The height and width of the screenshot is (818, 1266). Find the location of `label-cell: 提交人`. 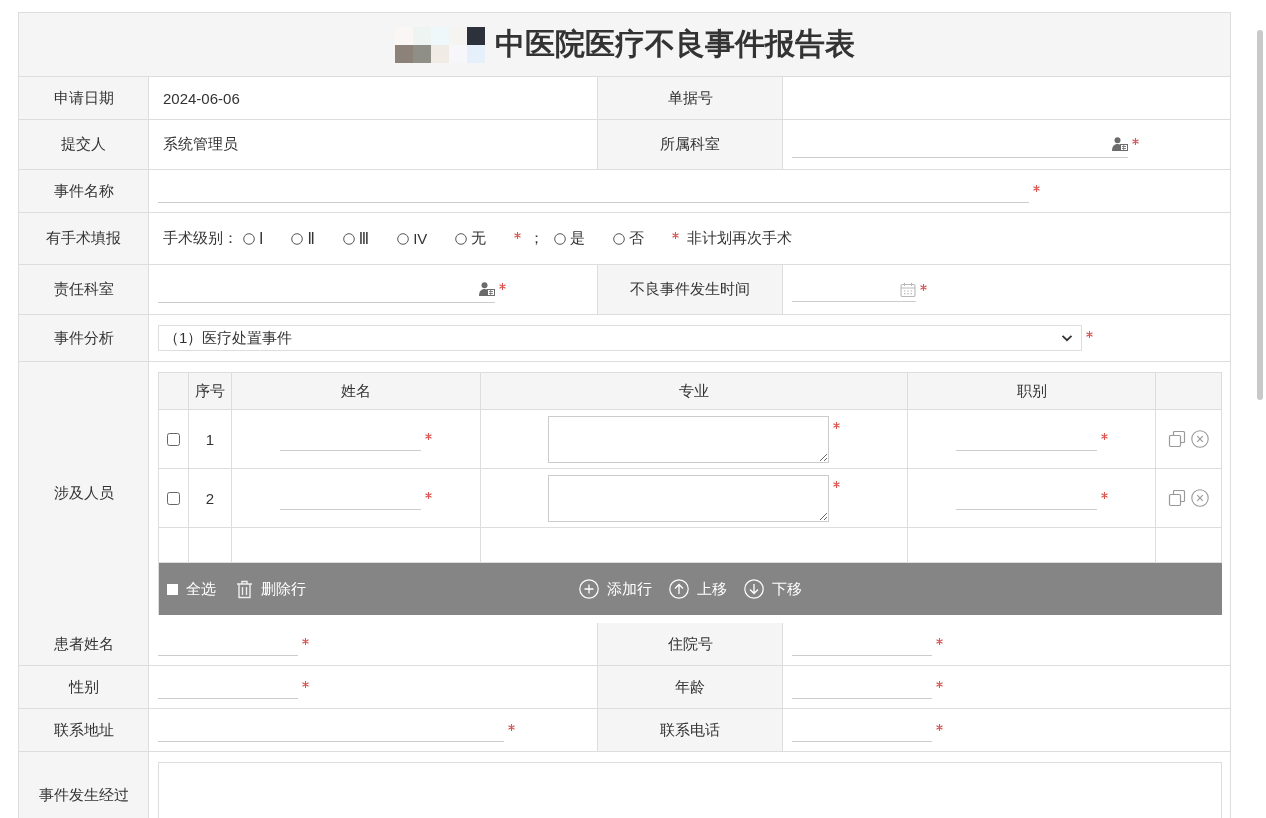

label-cell: 提交人 is located at coordinates (84, 145).